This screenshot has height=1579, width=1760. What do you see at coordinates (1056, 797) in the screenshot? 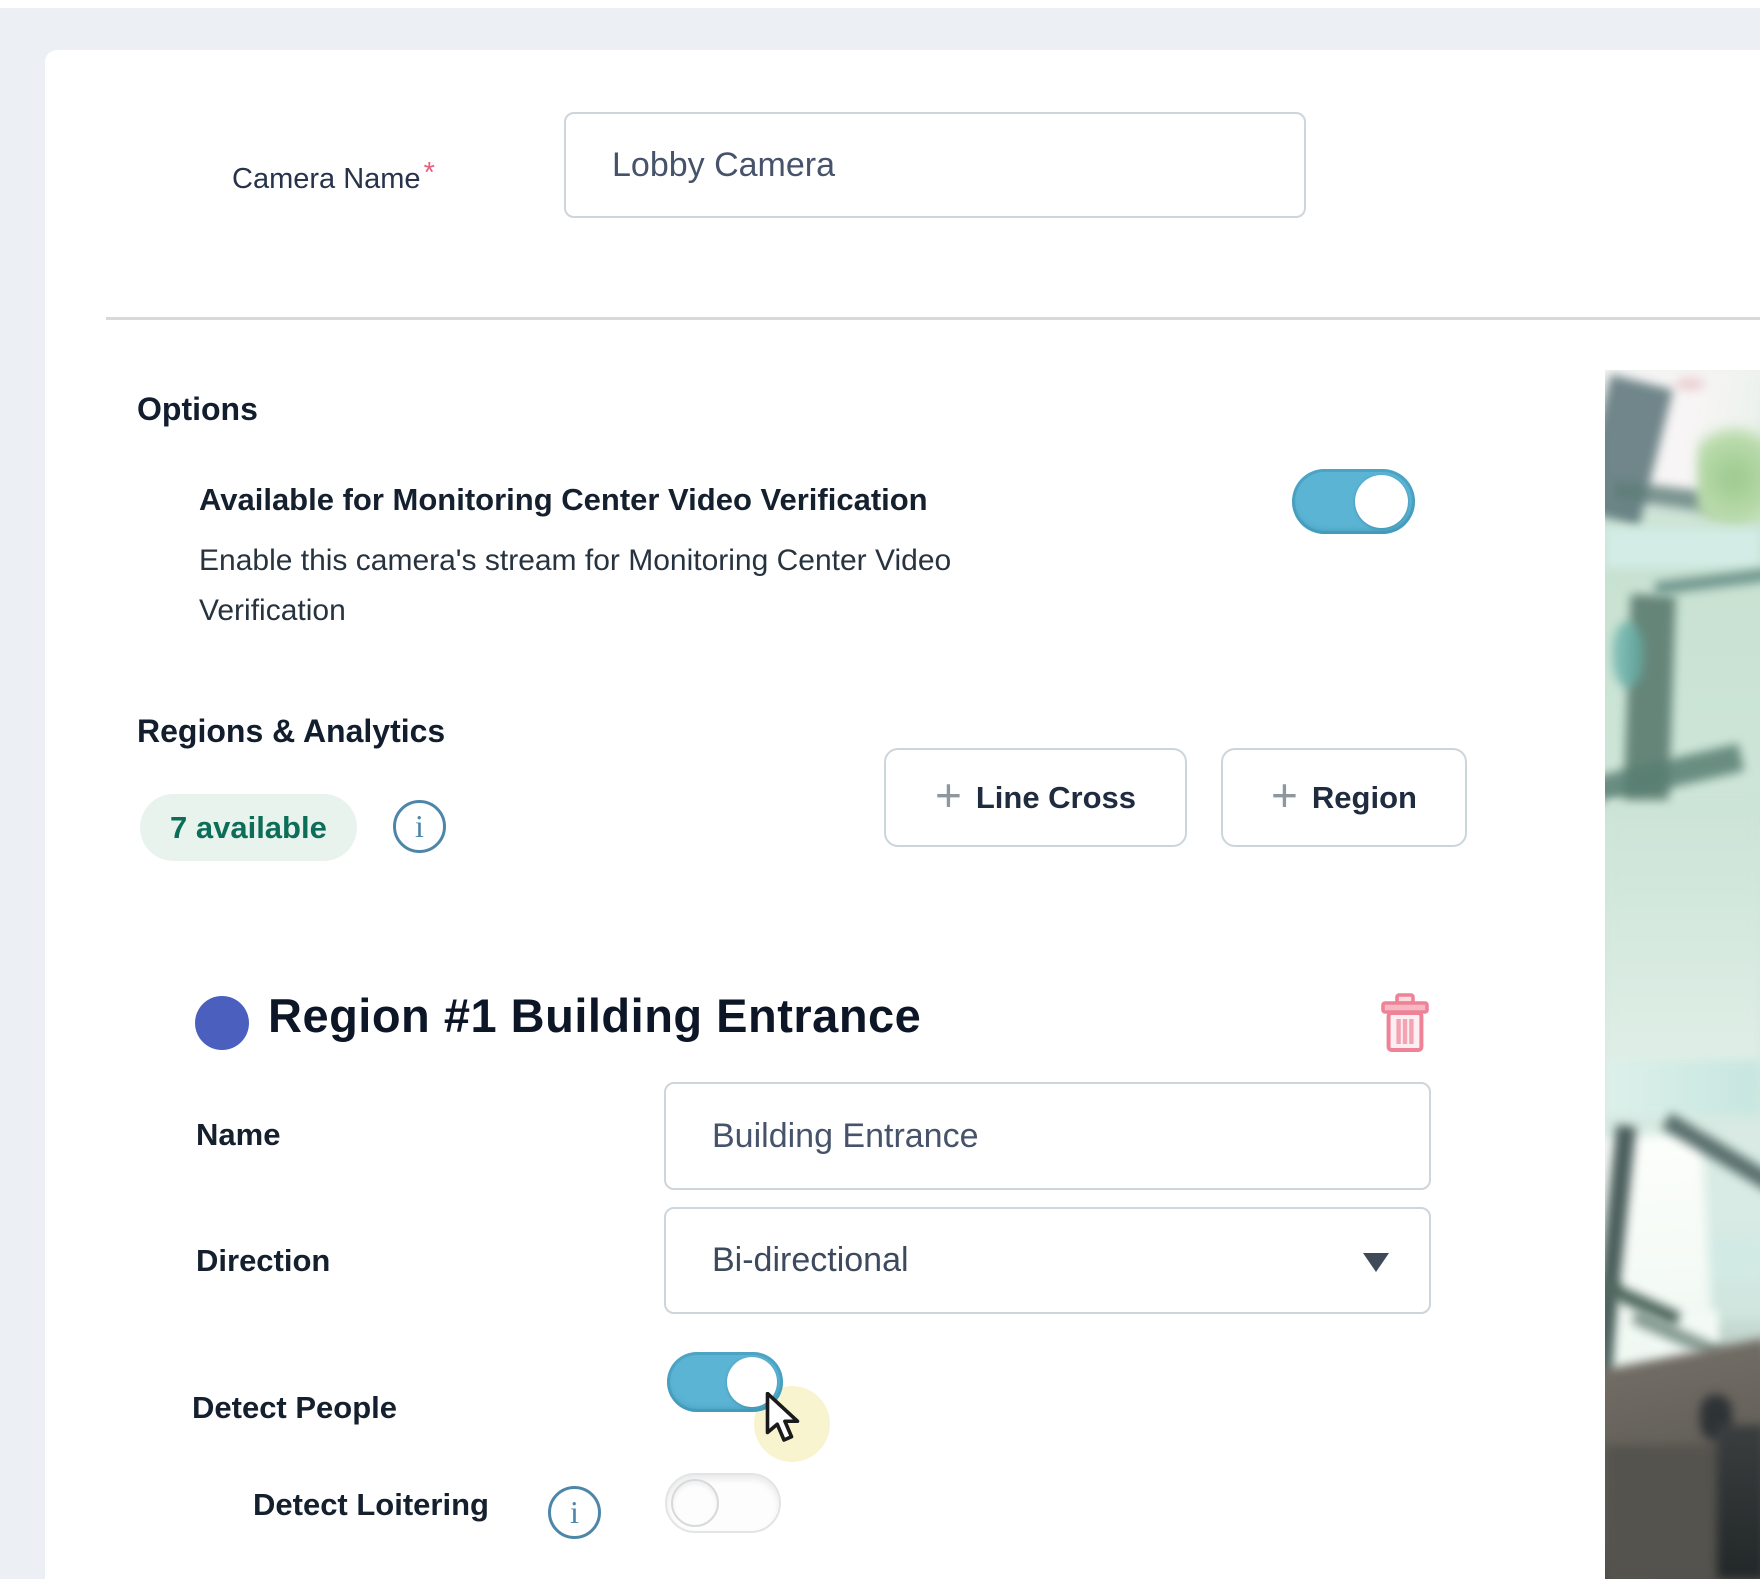
I see `line-cross-button-label: Line Cross` at bounding box center [1056, 797].